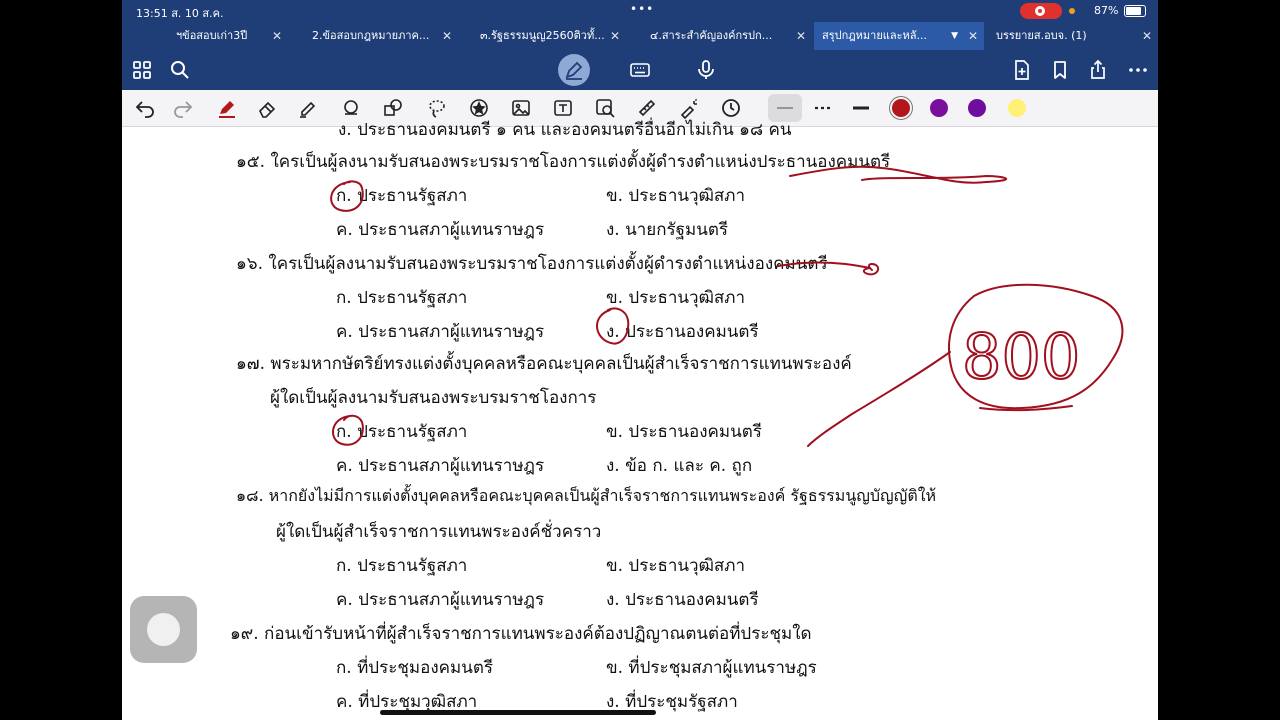  I want to click on eraser-icon, so click(267, 108).